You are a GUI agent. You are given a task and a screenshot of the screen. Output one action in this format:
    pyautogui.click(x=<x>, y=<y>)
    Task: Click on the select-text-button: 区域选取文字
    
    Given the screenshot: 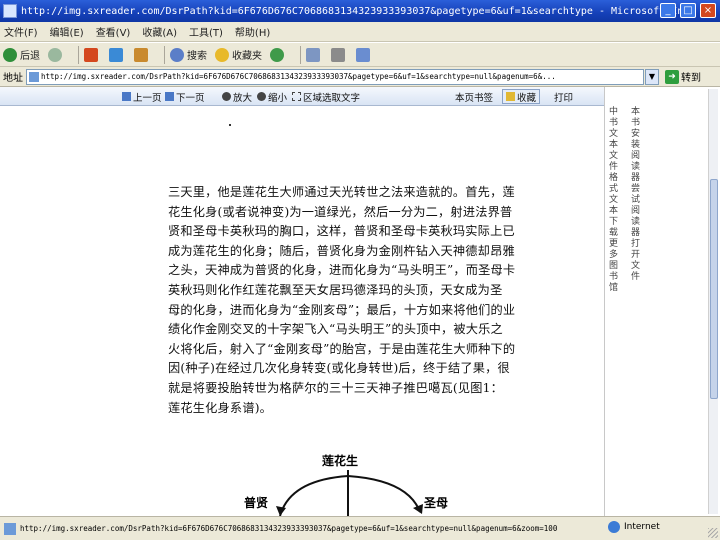 What is the action you would take?
    pyautogui.click(x=326, y=96)
    